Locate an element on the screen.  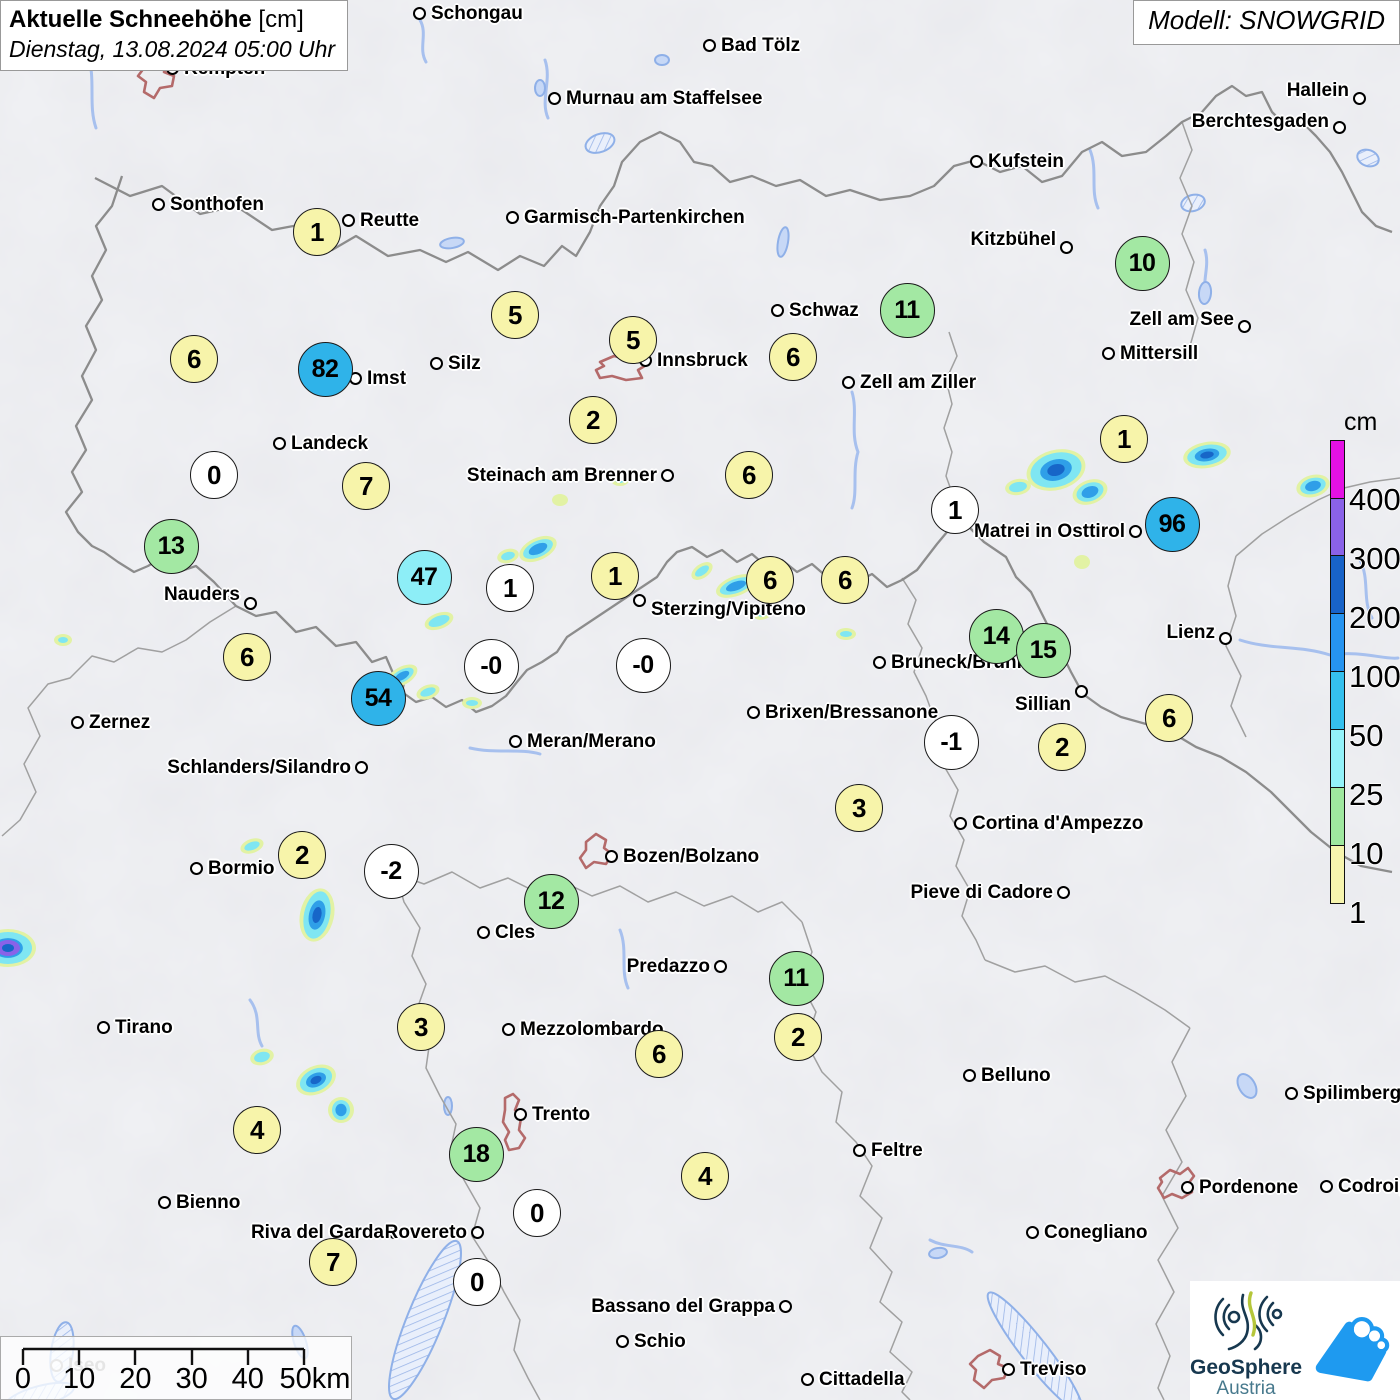
legend-tick-label: 25 is located at coordinates (1366, 794).